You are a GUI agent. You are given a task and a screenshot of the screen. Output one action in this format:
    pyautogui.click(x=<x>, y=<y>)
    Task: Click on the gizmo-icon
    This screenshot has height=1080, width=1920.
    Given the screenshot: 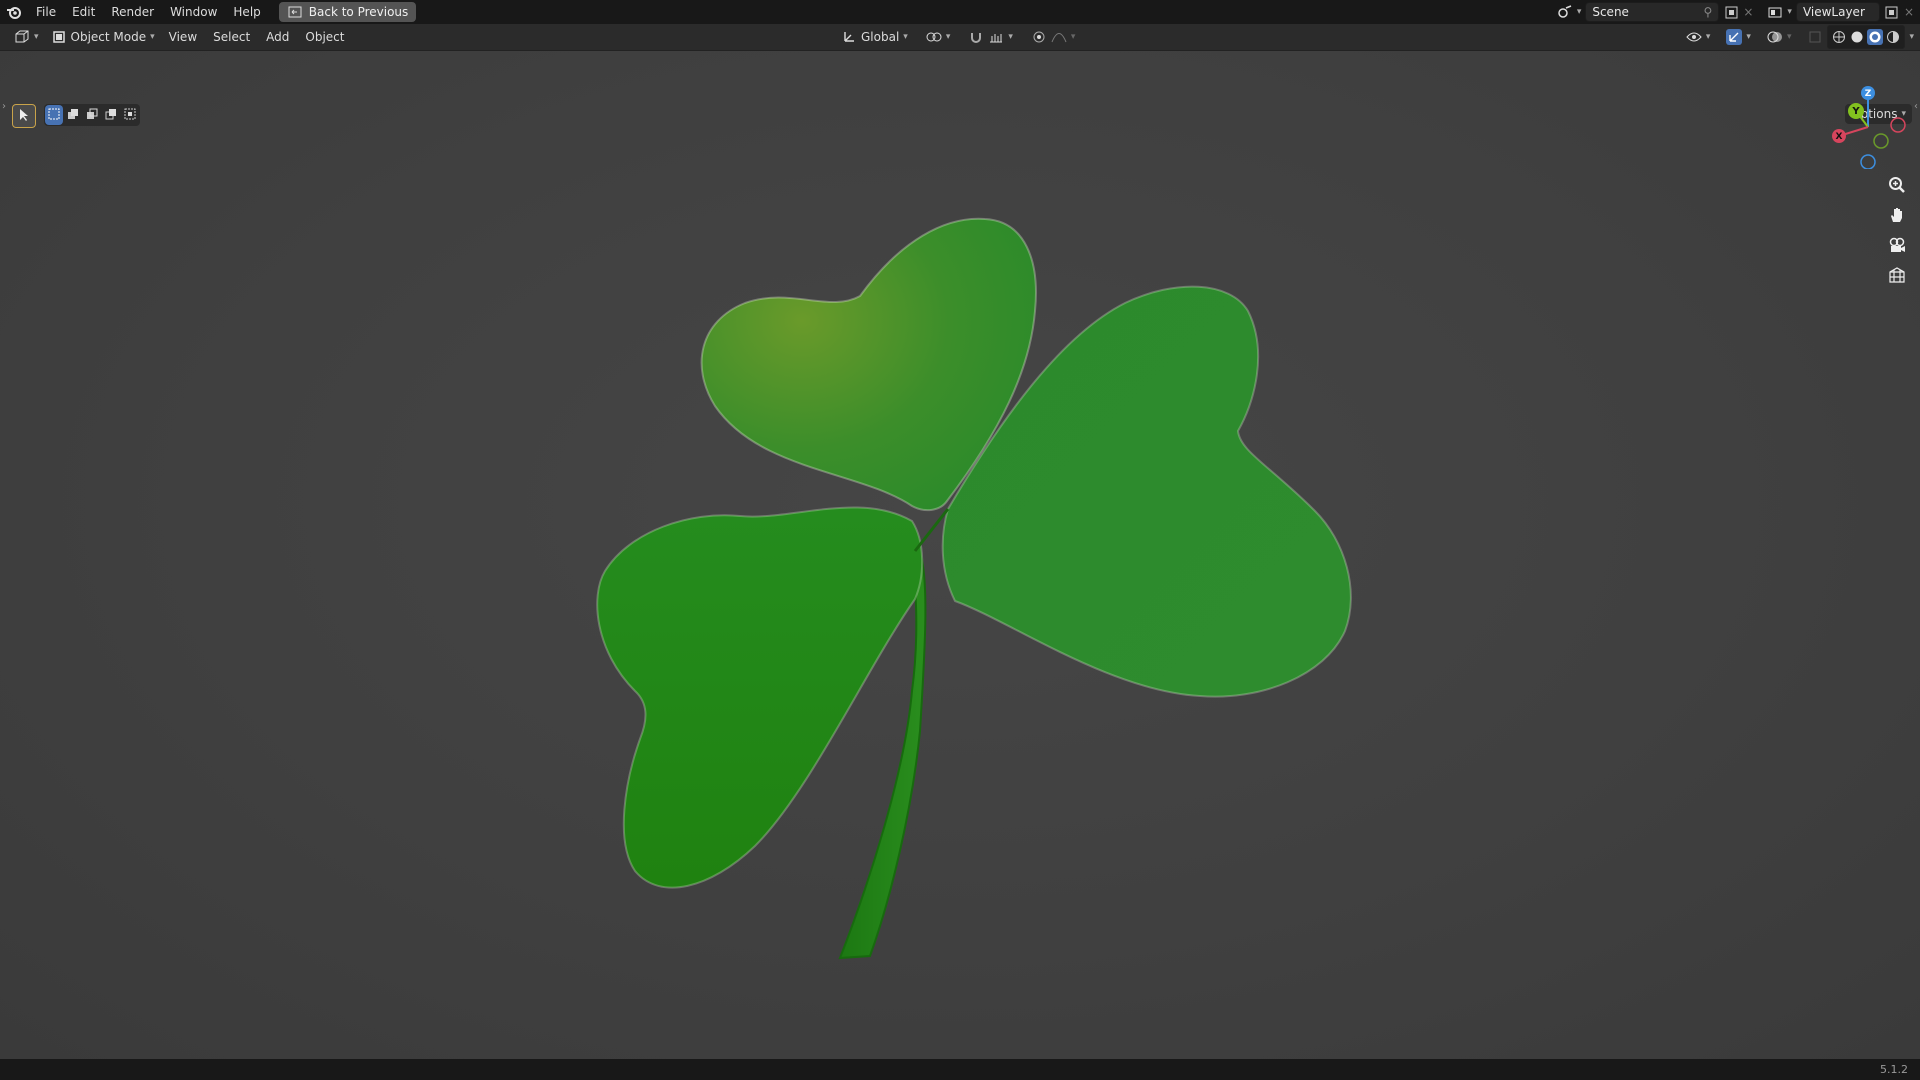 What is the action you would take?
    pyautogui.click(x=1734, y=37)
    